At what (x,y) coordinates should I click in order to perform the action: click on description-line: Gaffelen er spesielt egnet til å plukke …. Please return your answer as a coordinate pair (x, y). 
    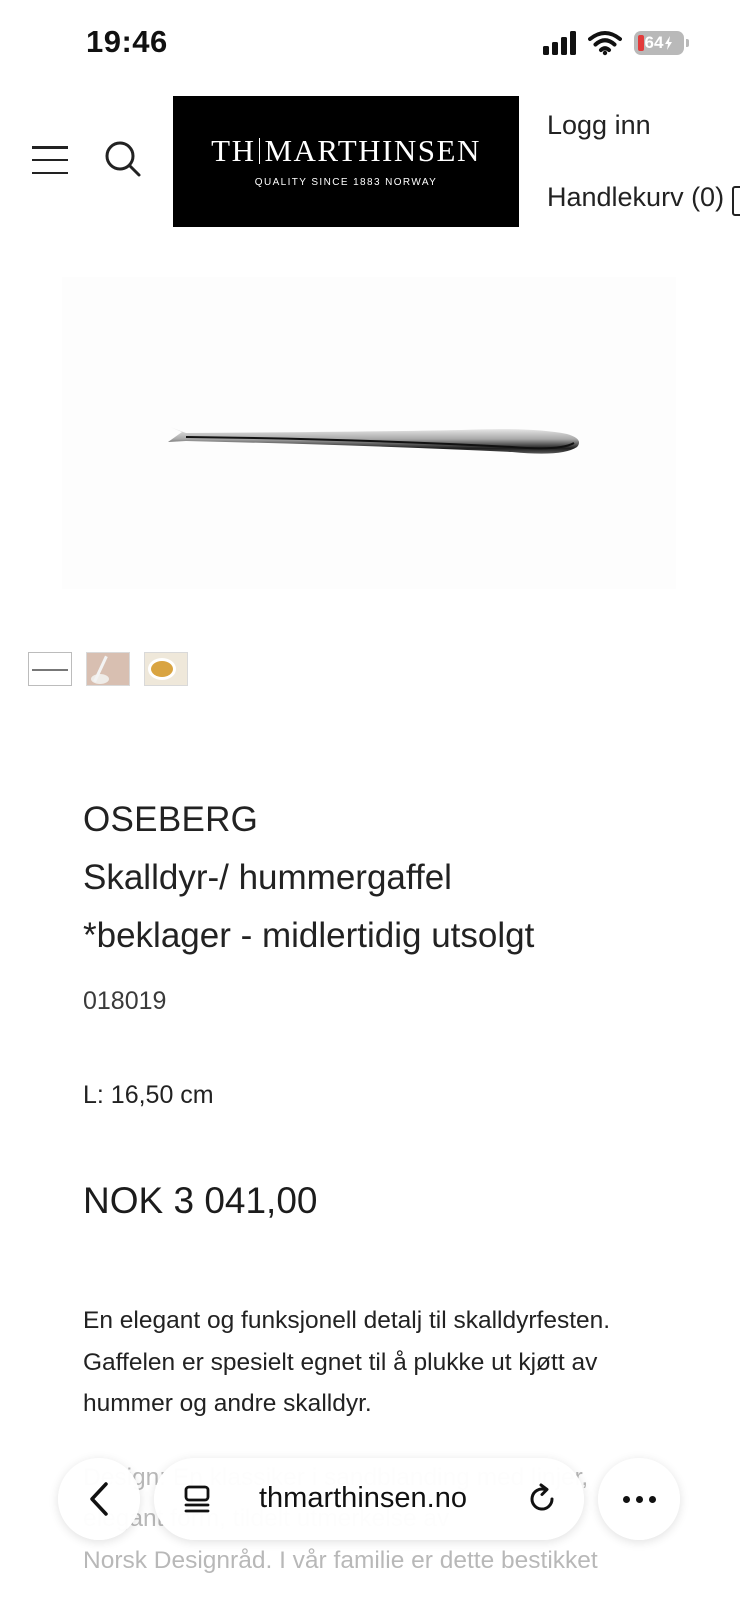
    Looking at the image, I should click on (340, 1362).